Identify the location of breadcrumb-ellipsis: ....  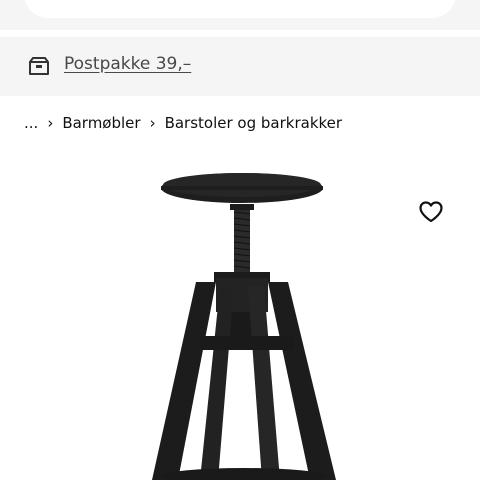
(31, 123).